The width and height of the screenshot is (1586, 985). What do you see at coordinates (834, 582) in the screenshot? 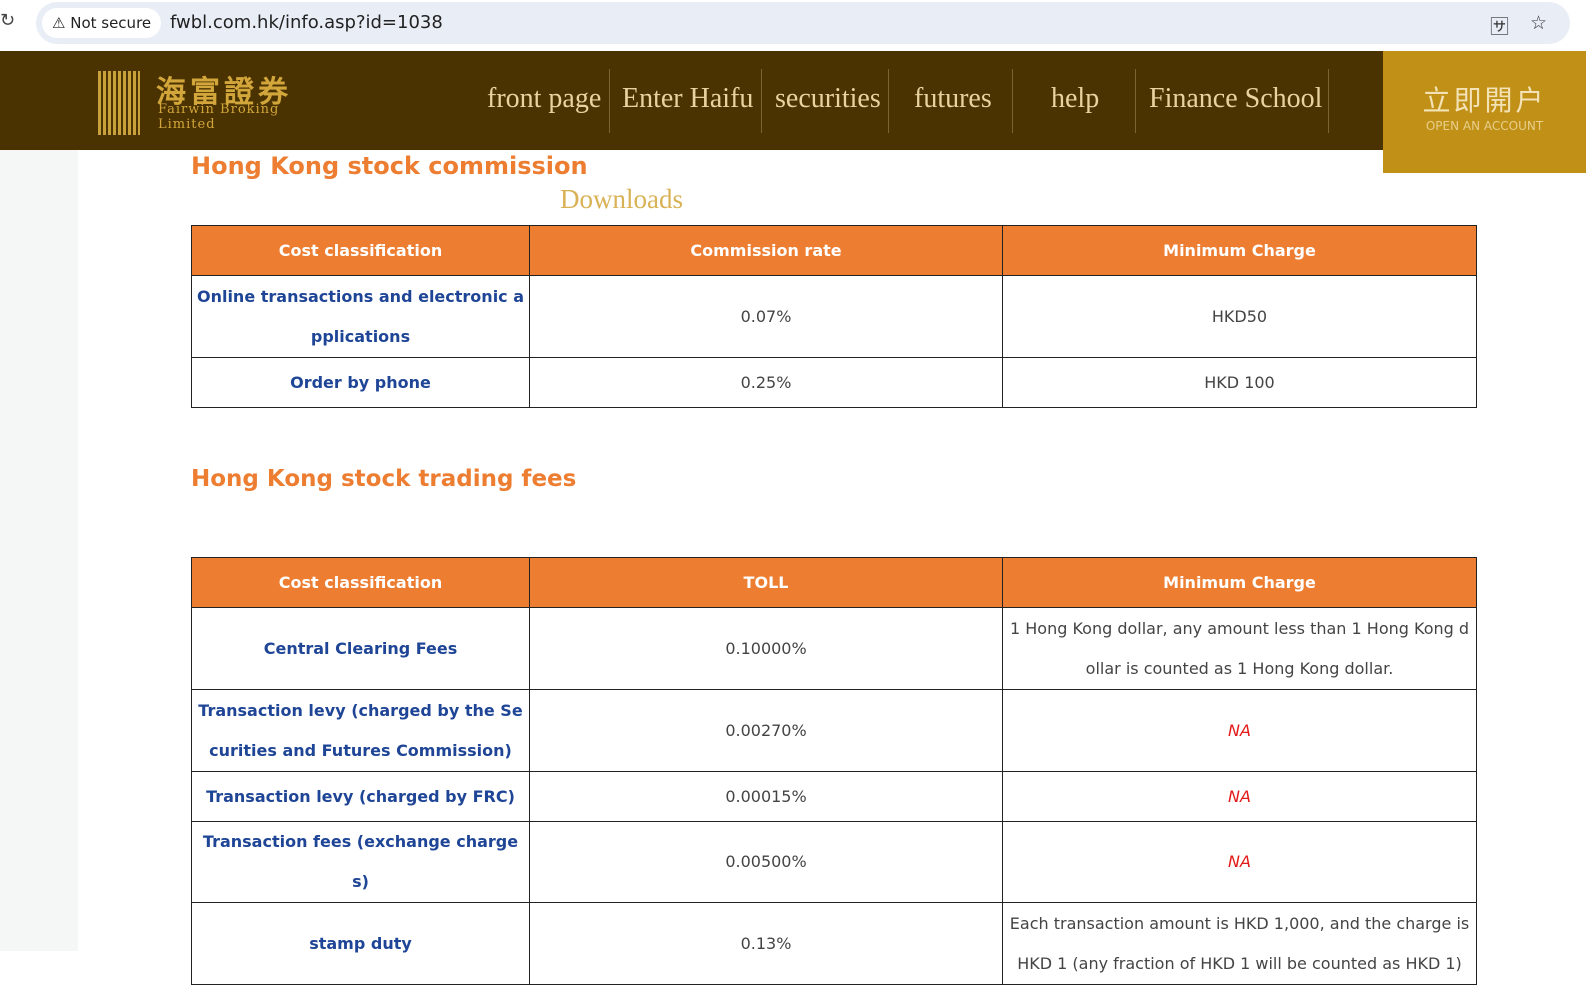
I see `table-header: Cost classification TOLL Minimum Charge` at bounding box center [834, 582].